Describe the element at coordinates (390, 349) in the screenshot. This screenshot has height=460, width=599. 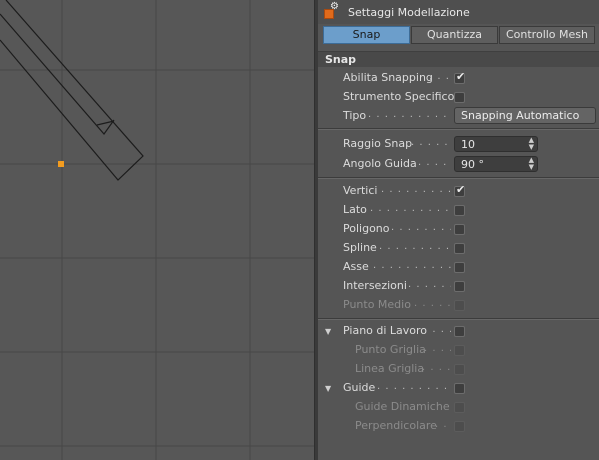
I see `grid-point-label: Punto Griglia` at that location.